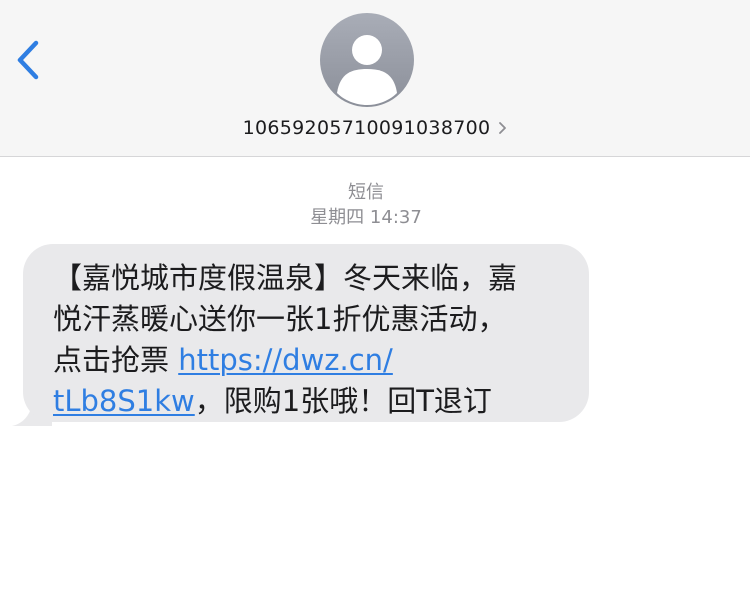 This screenshot has width=750, height=604. I want to click on chevron-left-icon, so click(28, 60).